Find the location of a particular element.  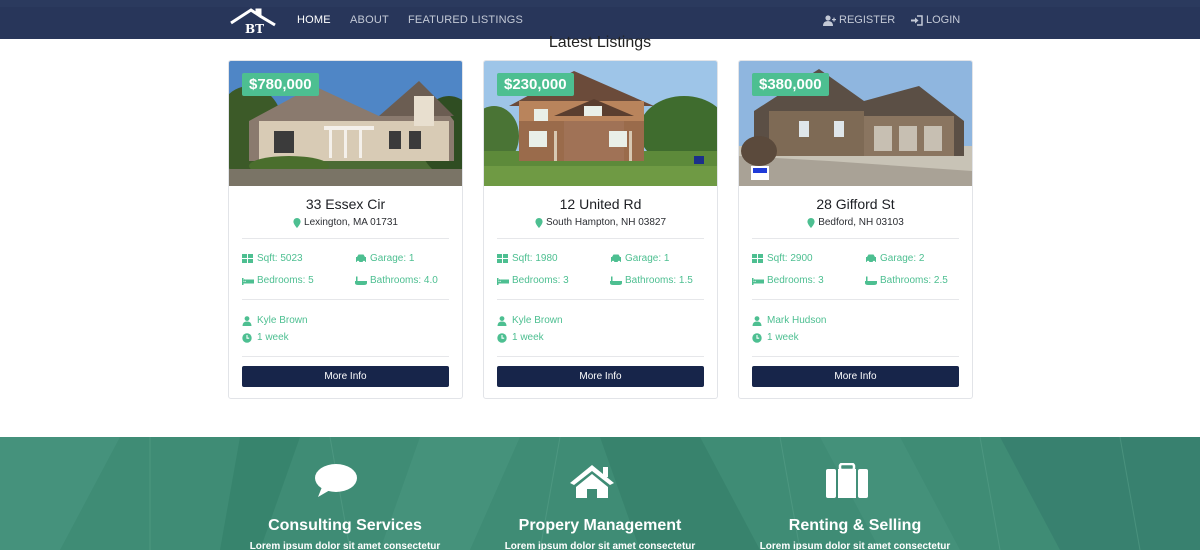

agent-feature: Mark Hudson is located at coordinates (789, 320).